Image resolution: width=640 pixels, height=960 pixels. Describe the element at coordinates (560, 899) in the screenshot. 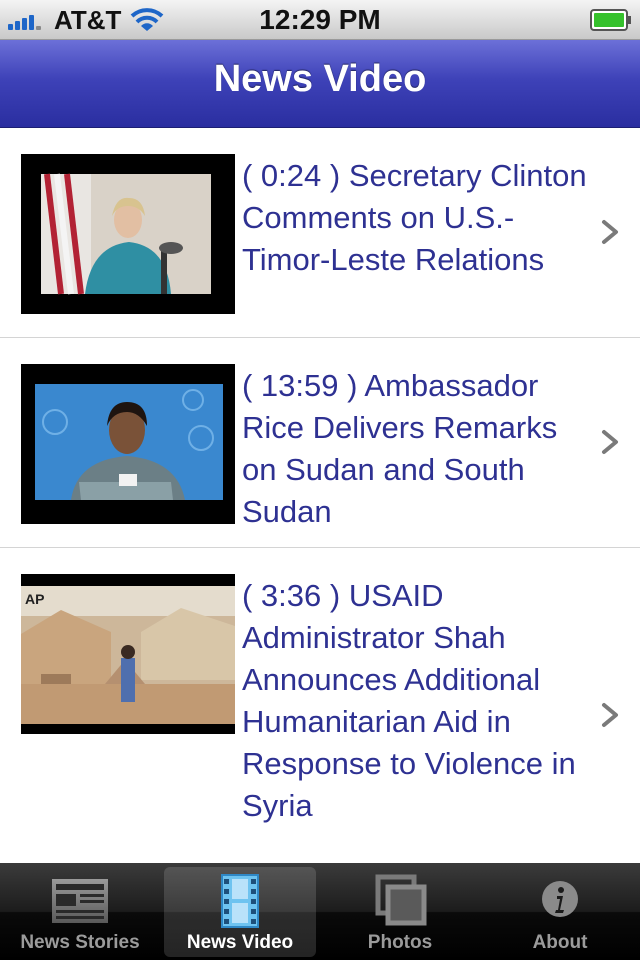

I see `info-icon` at that location.